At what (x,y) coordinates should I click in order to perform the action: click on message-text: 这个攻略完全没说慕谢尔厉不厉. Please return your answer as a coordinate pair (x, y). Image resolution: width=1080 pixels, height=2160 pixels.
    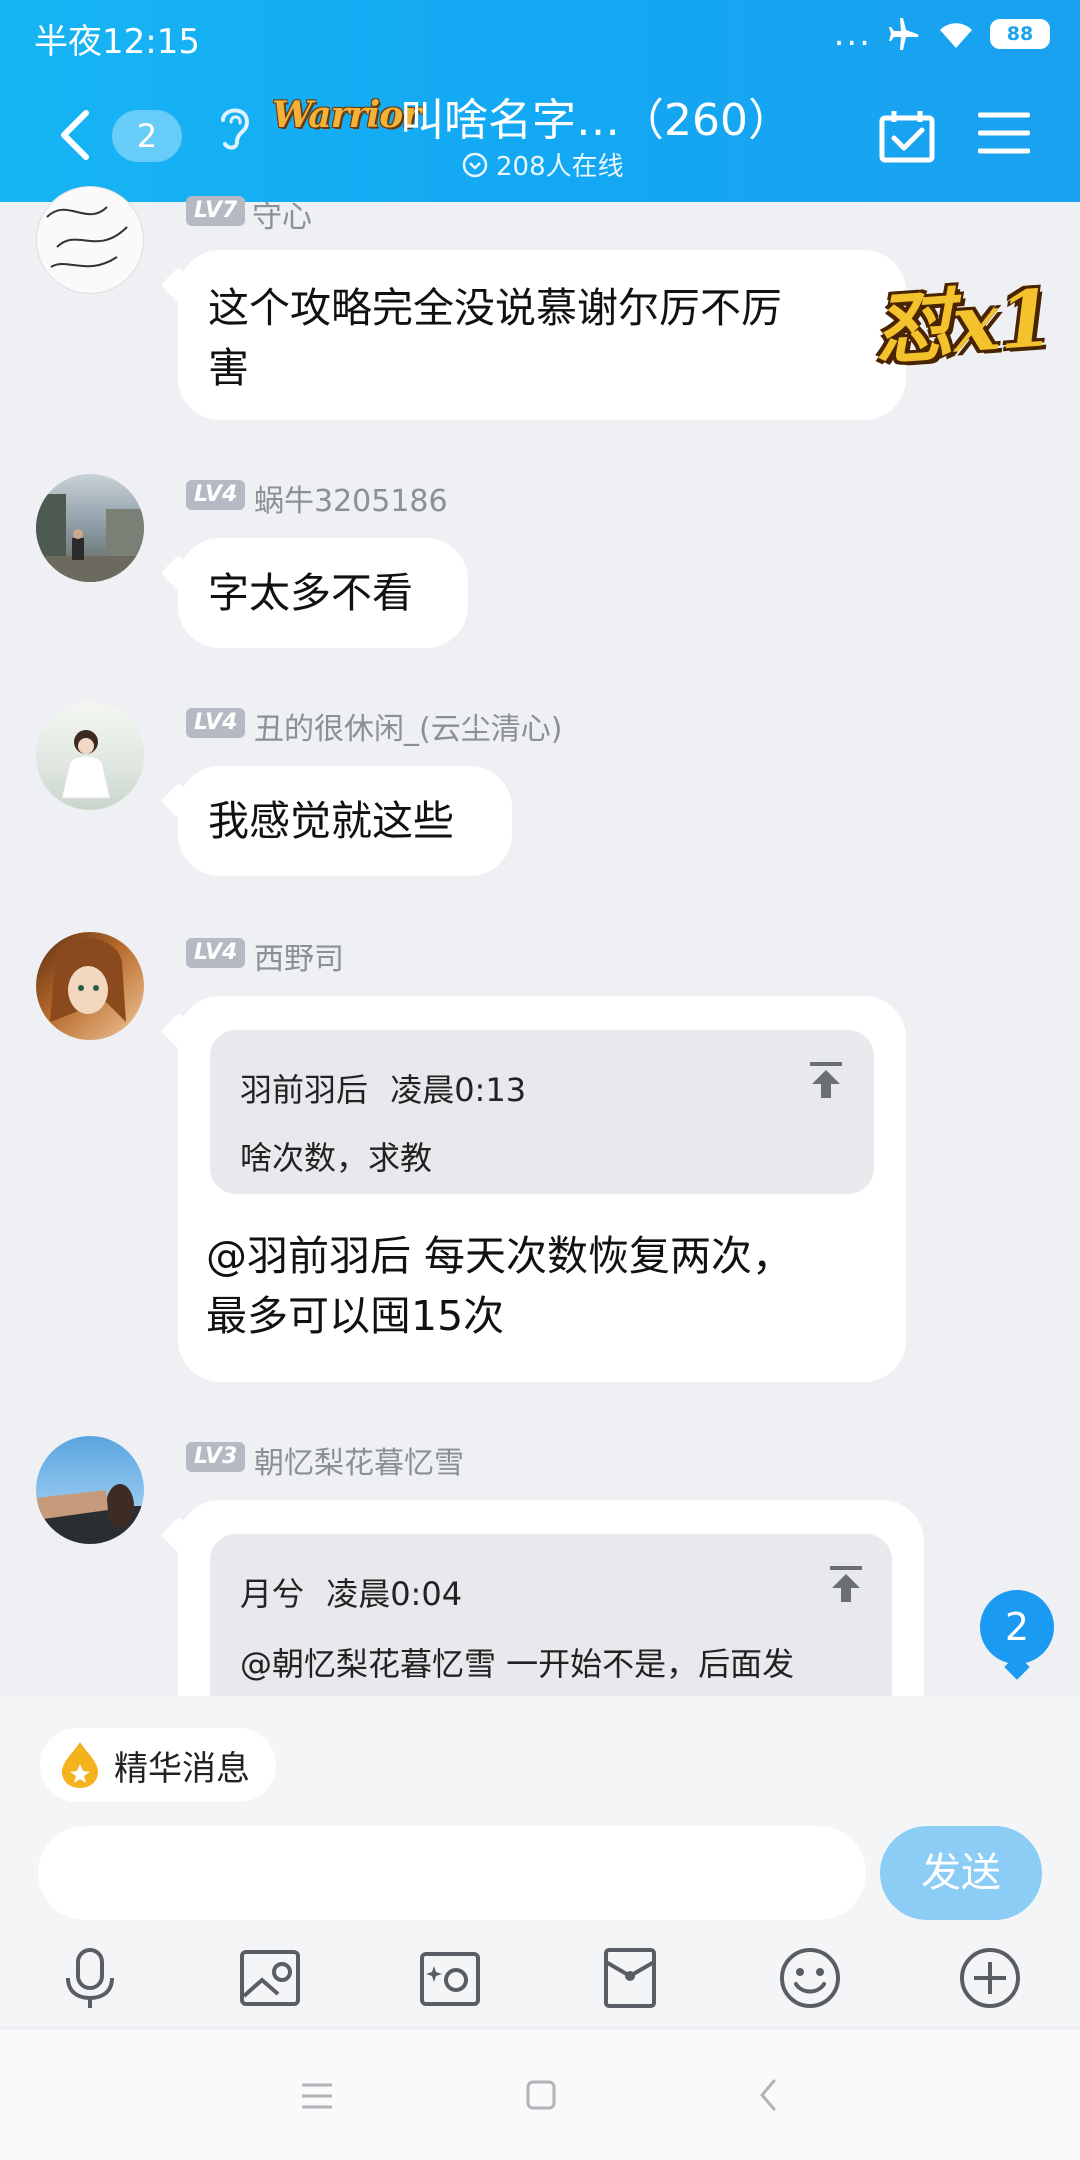
    Looking at the image, I should click on (495, 308).